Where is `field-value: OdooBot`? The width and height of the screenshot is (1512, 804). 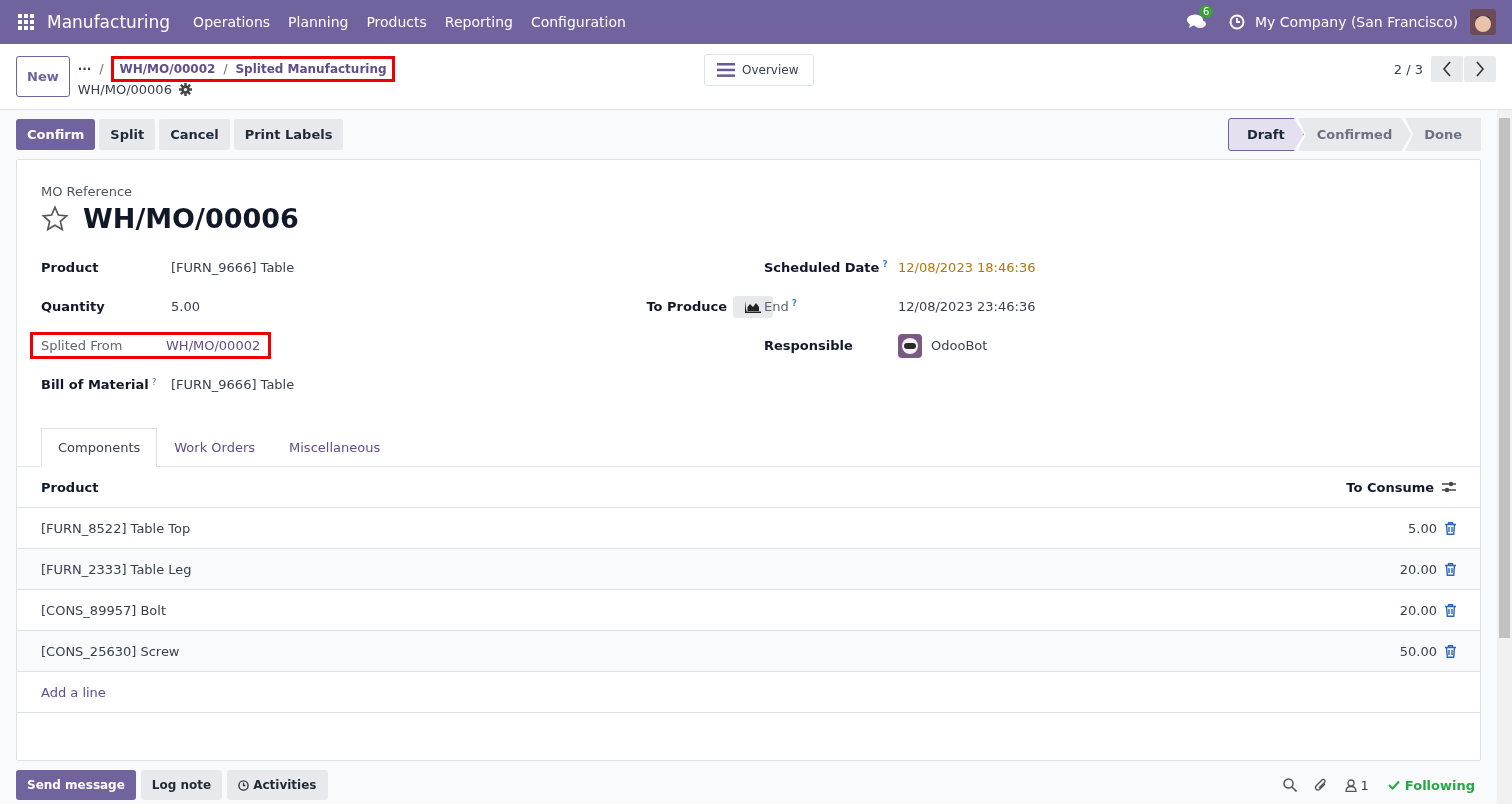 field-value: OdooBot is located at coordinates (959, 345).